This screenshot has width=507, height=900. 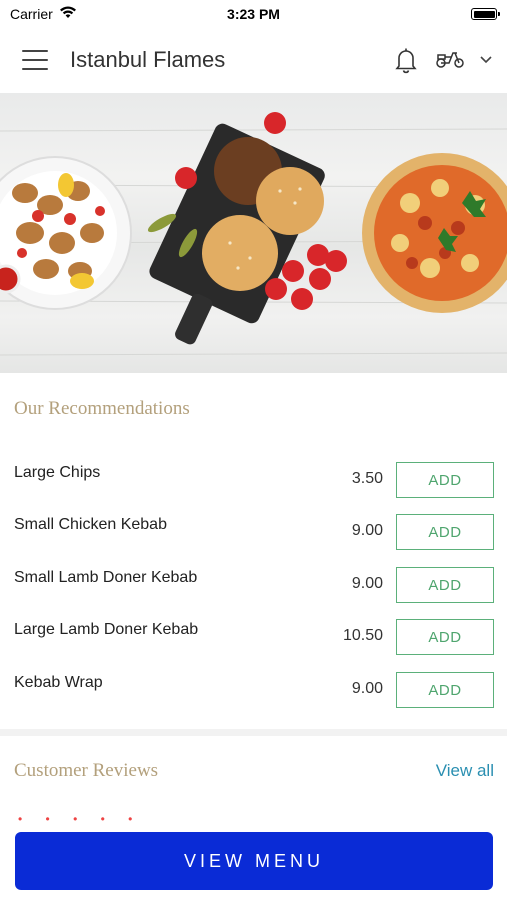 I want to click on hamburger-menu-icon, so click(x=35, y=60).